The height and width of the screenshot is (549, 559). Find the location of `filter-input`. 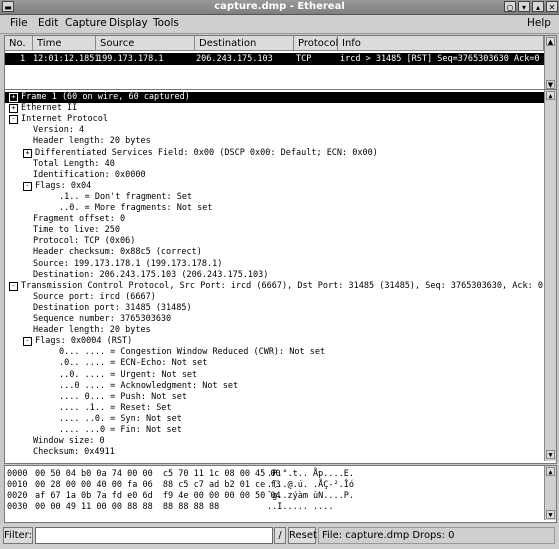

filter-input is located at coordinates (154, 535).